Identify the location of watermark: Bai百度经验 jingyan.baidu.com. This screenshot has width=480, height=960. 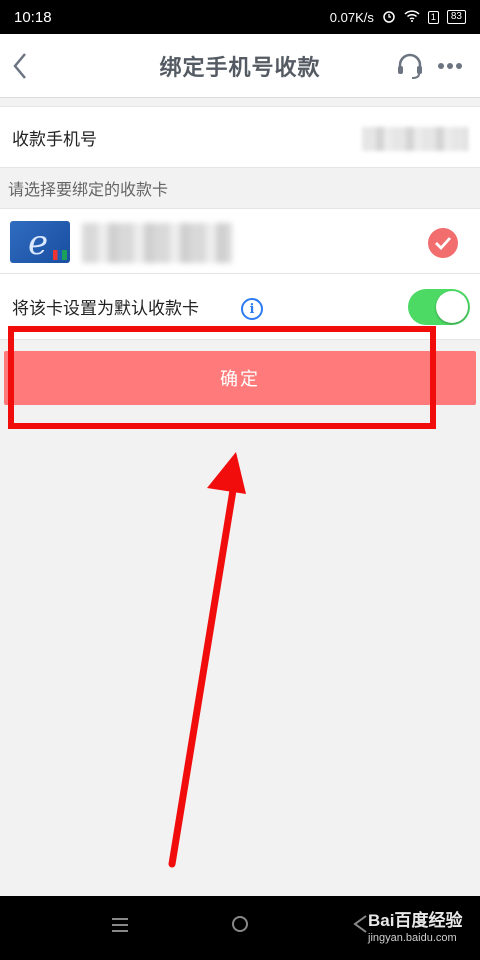
(422, 928).